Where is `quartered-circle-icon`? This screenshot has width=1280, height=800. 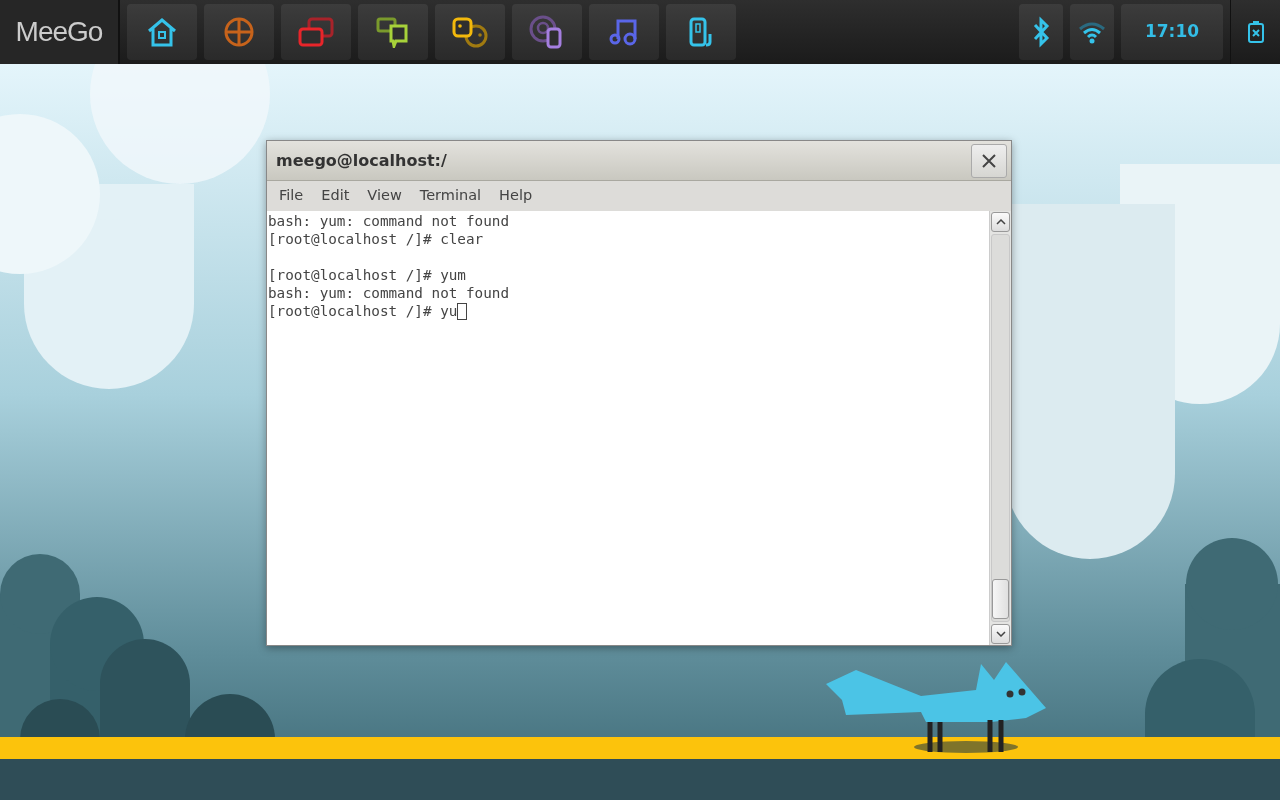 quartered-circle-icon is located at coordinates (239, 32).